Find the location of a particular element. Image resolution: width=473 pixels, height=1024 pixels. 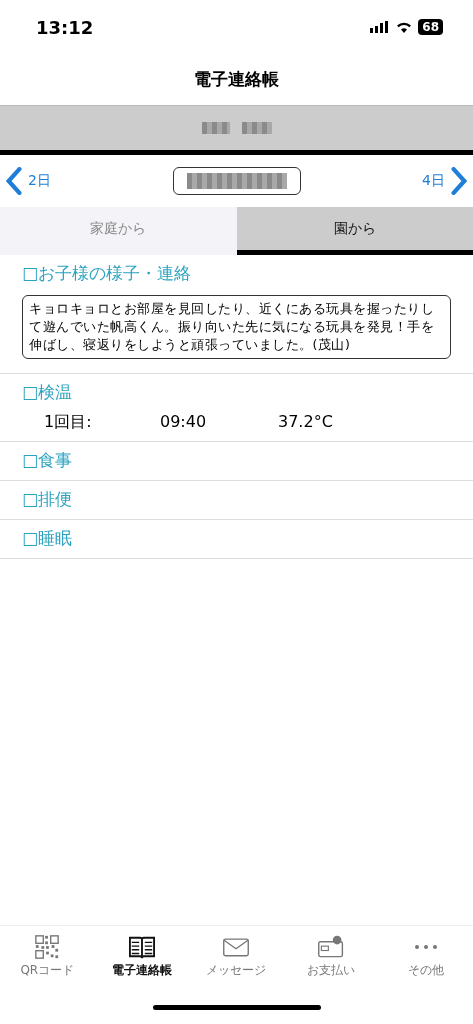

wifi-icon is located at coordinates (404, 27).